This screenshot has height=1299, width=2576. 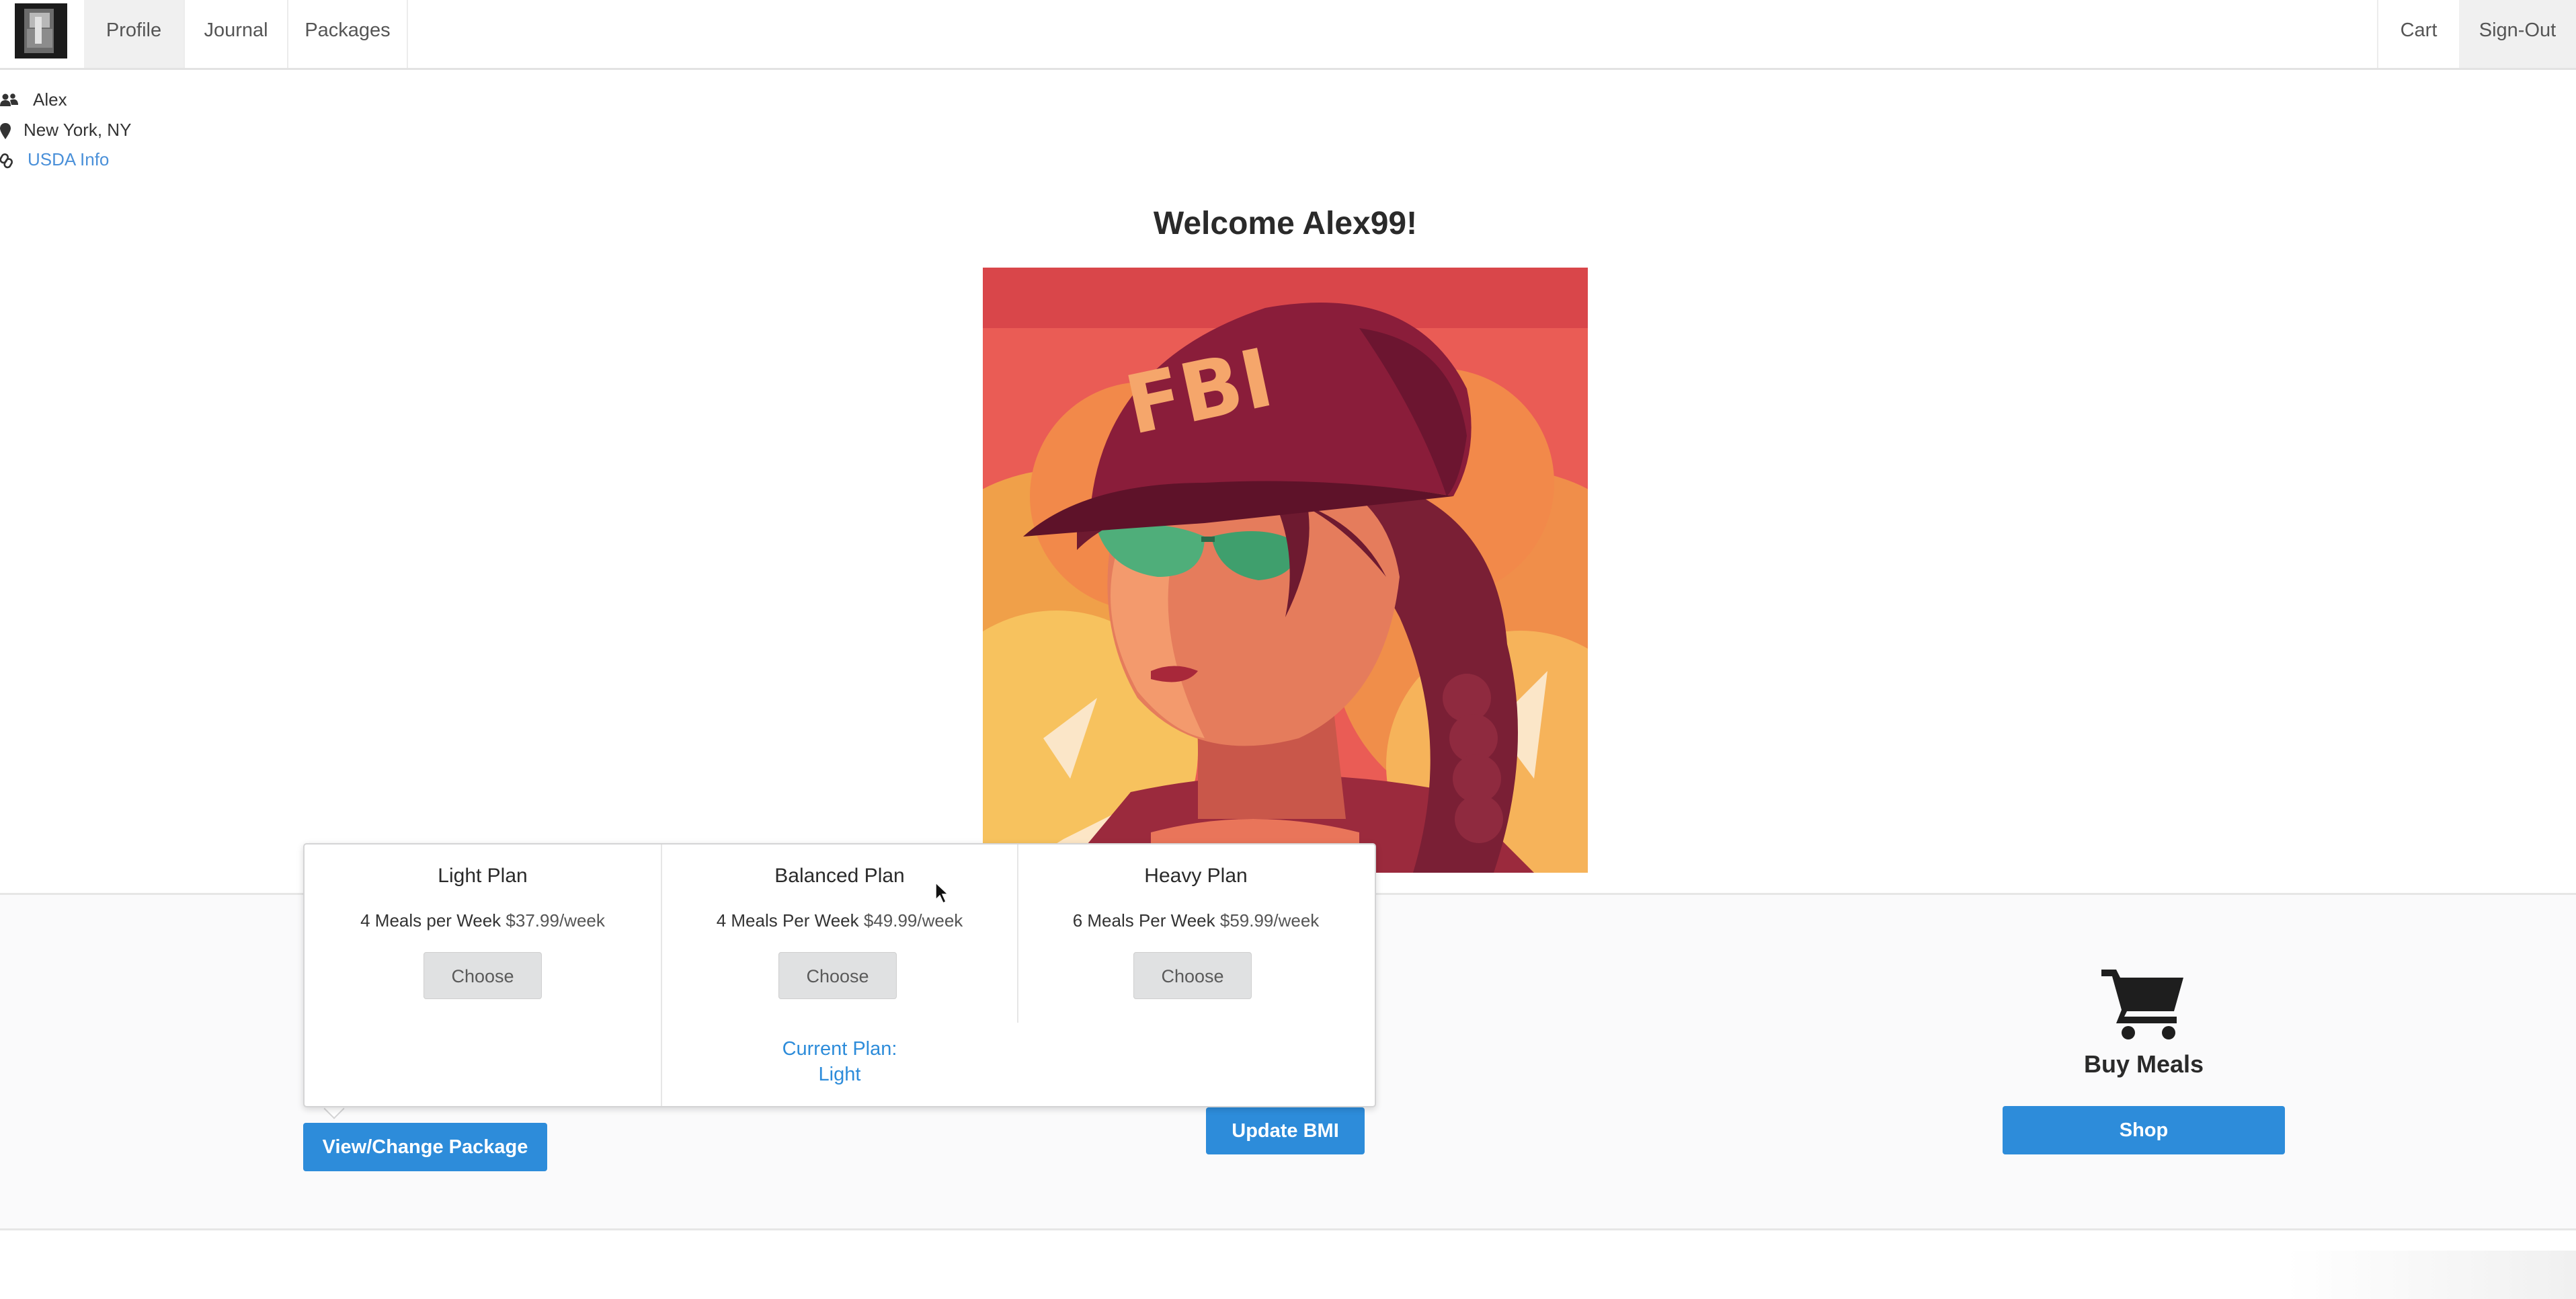 What do you see at coordinates (2418, 34) in the screenshot?
I see `nav-cart: Cart` at bounding box center [2418, 34].